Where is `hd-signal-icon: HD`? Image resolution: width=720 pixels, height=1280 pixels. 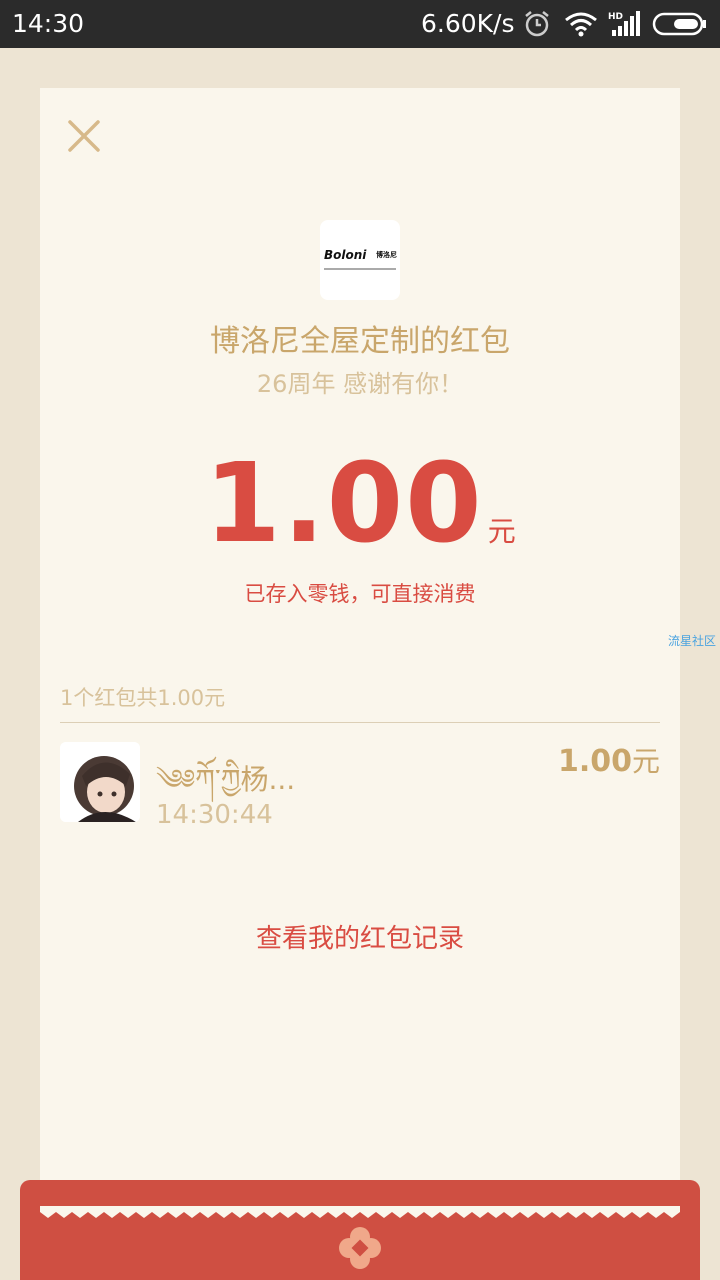 hd-signal-icon: HD is located at coordinates (624, 23).